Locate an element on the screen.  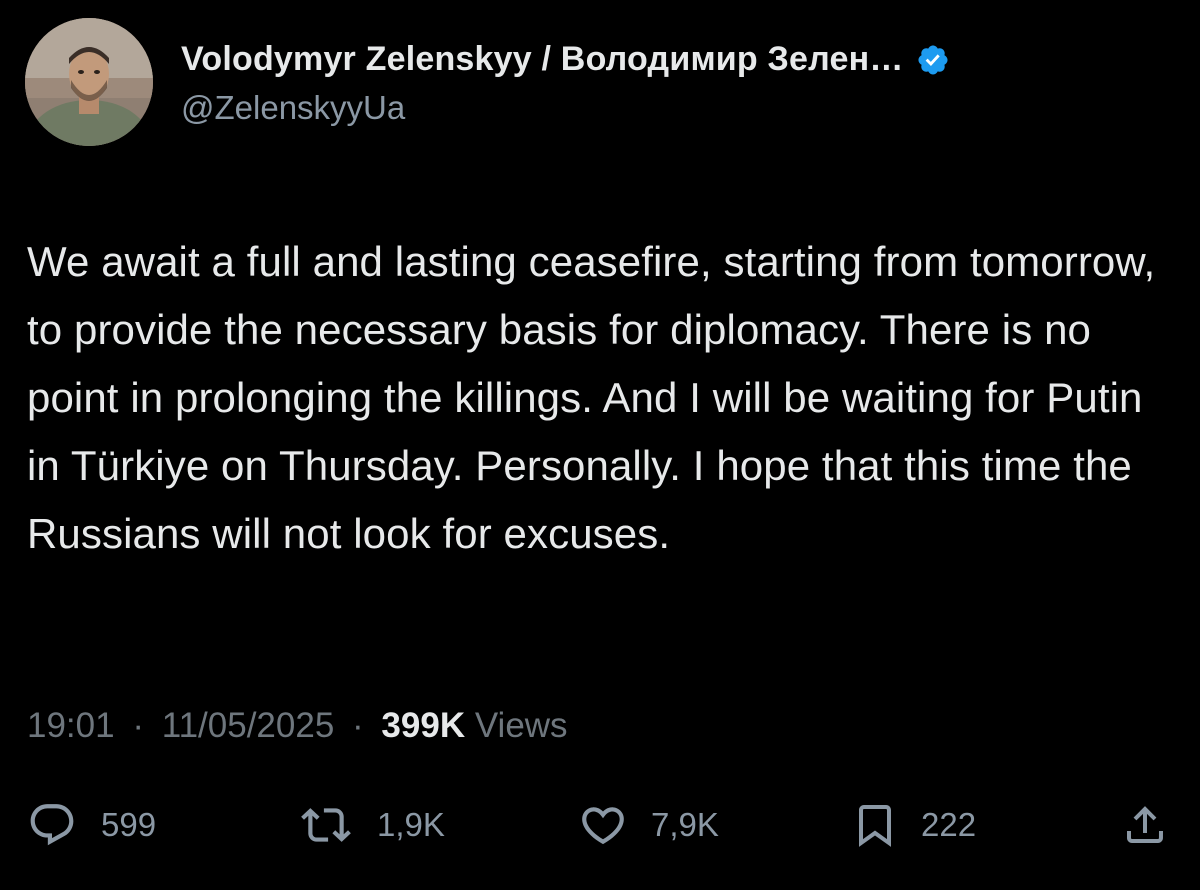
tweet-time: 19:01 is located at coordinates (71, 725).